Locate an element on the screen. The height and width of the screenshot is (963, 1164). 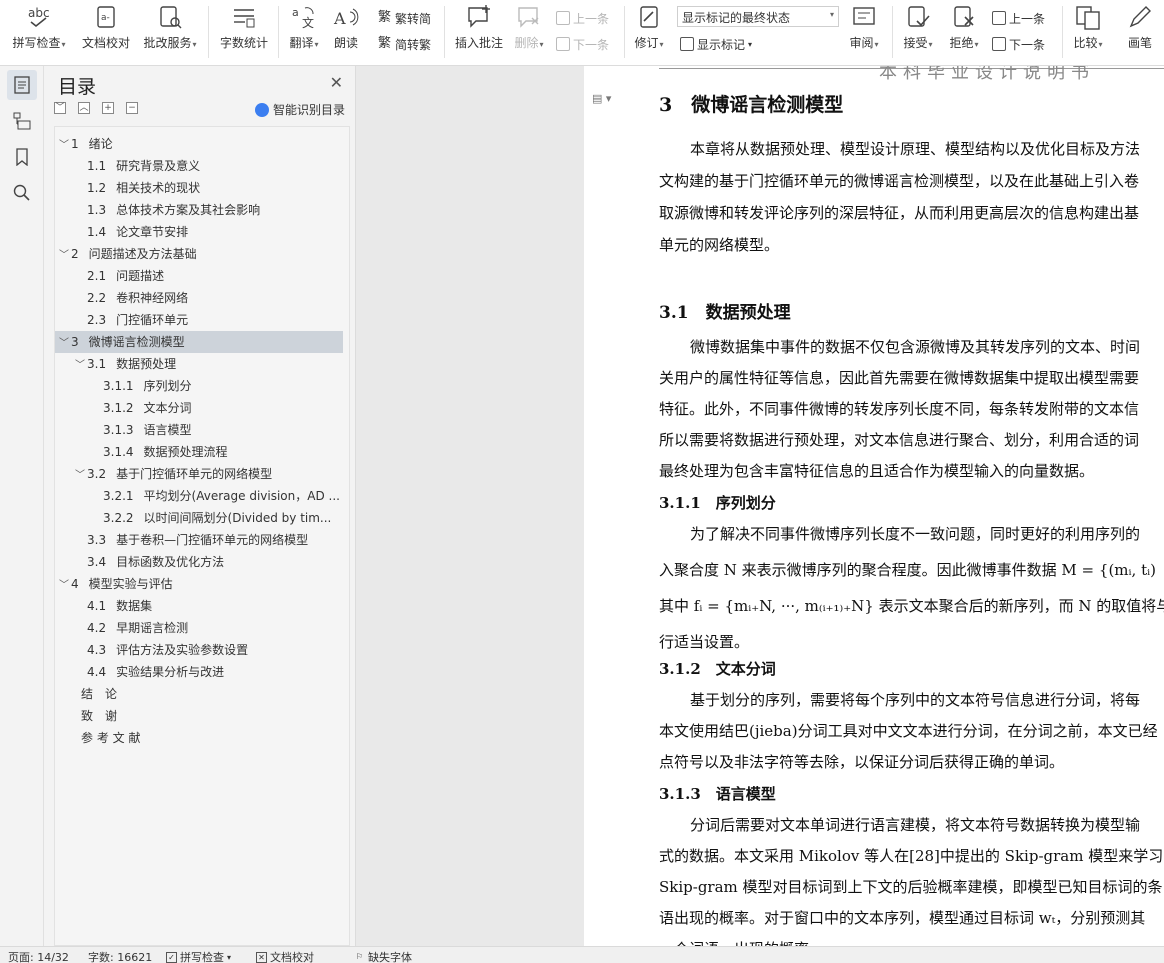
word-count-indicator: 字数: 16621 is located at coordinates (120, 956).